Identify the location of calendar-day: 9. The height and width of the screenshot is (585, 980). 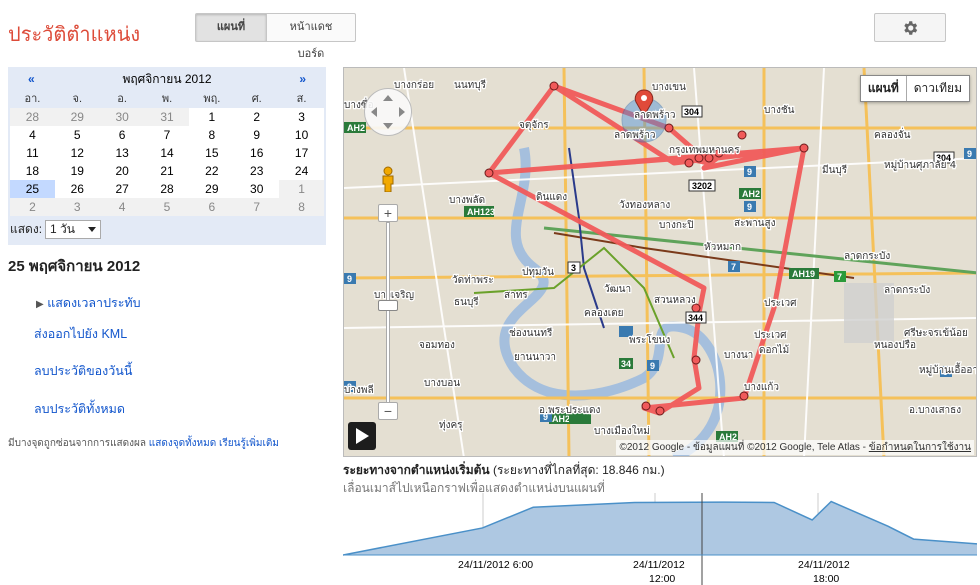
(256, 135).